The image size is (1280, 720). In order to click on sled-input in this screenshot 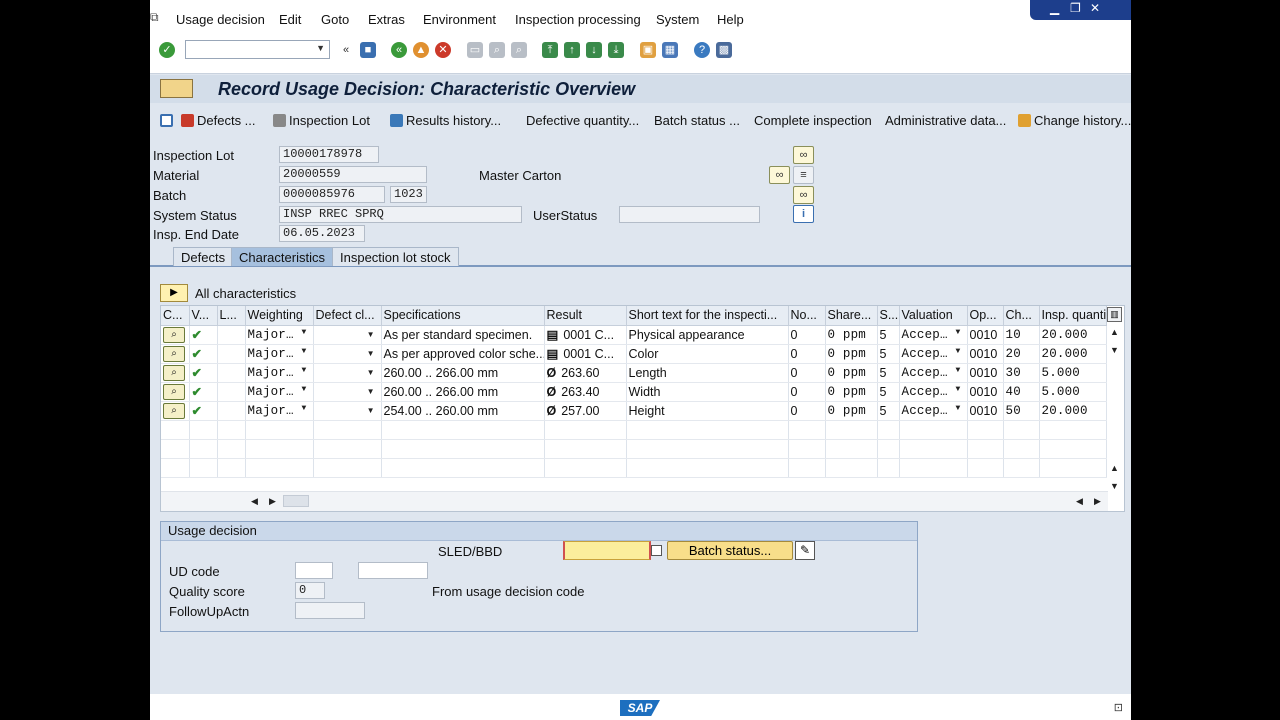, I will do `click(607, 550)`.